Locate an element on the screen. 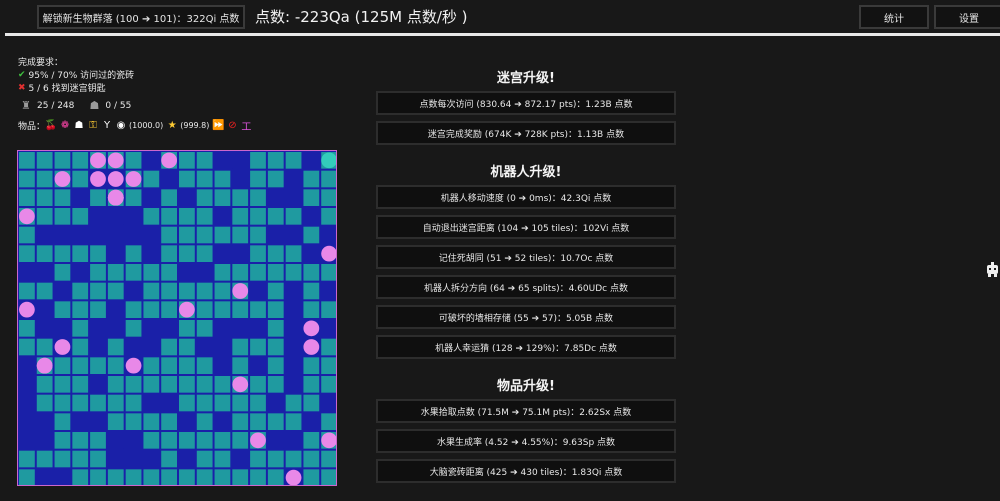 The height and width of the screenshot is (501, 1000). settings-button: 设置 is located at coordinates (967, 17).